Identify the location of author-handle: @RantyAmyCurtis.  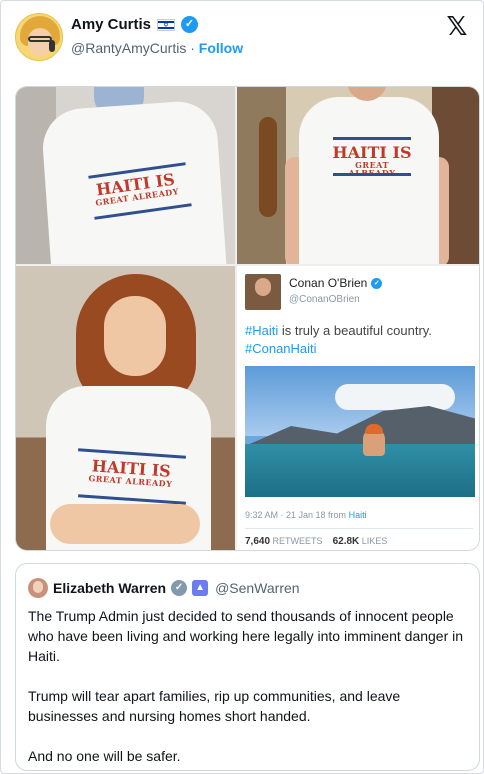
(128, 48).